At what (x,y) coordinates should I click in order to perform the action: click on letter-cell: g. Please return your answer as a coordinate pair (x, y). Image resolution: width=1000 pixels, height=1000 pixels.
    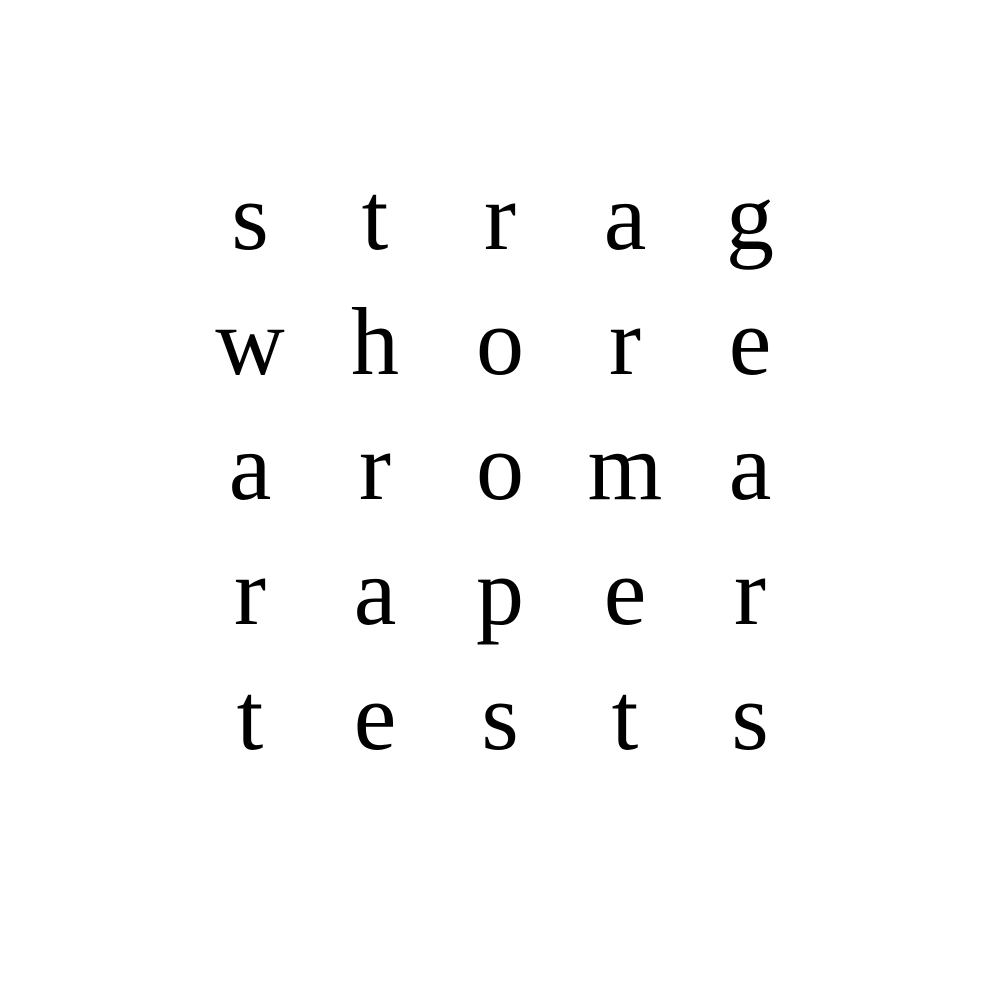
    Looking at the image, I should click on (750, 216).